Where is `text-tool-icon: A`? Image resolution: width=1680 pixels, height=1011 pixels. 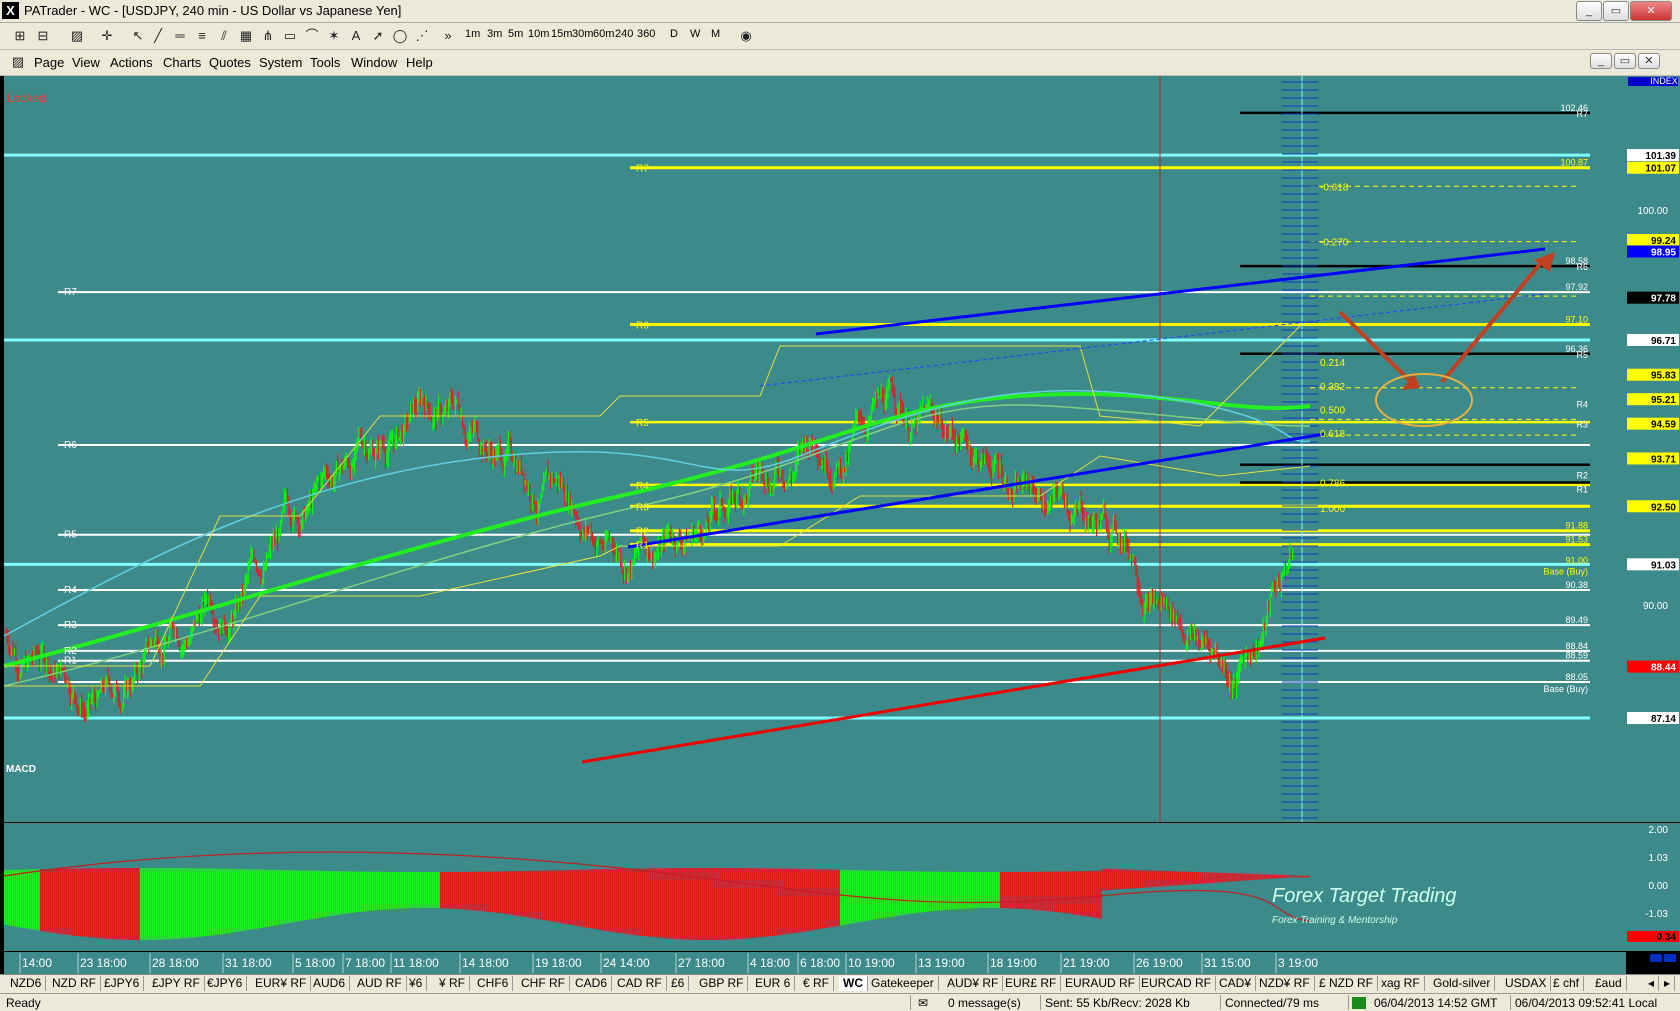 text-tool-icon: A is located at coordinates (356, 36).